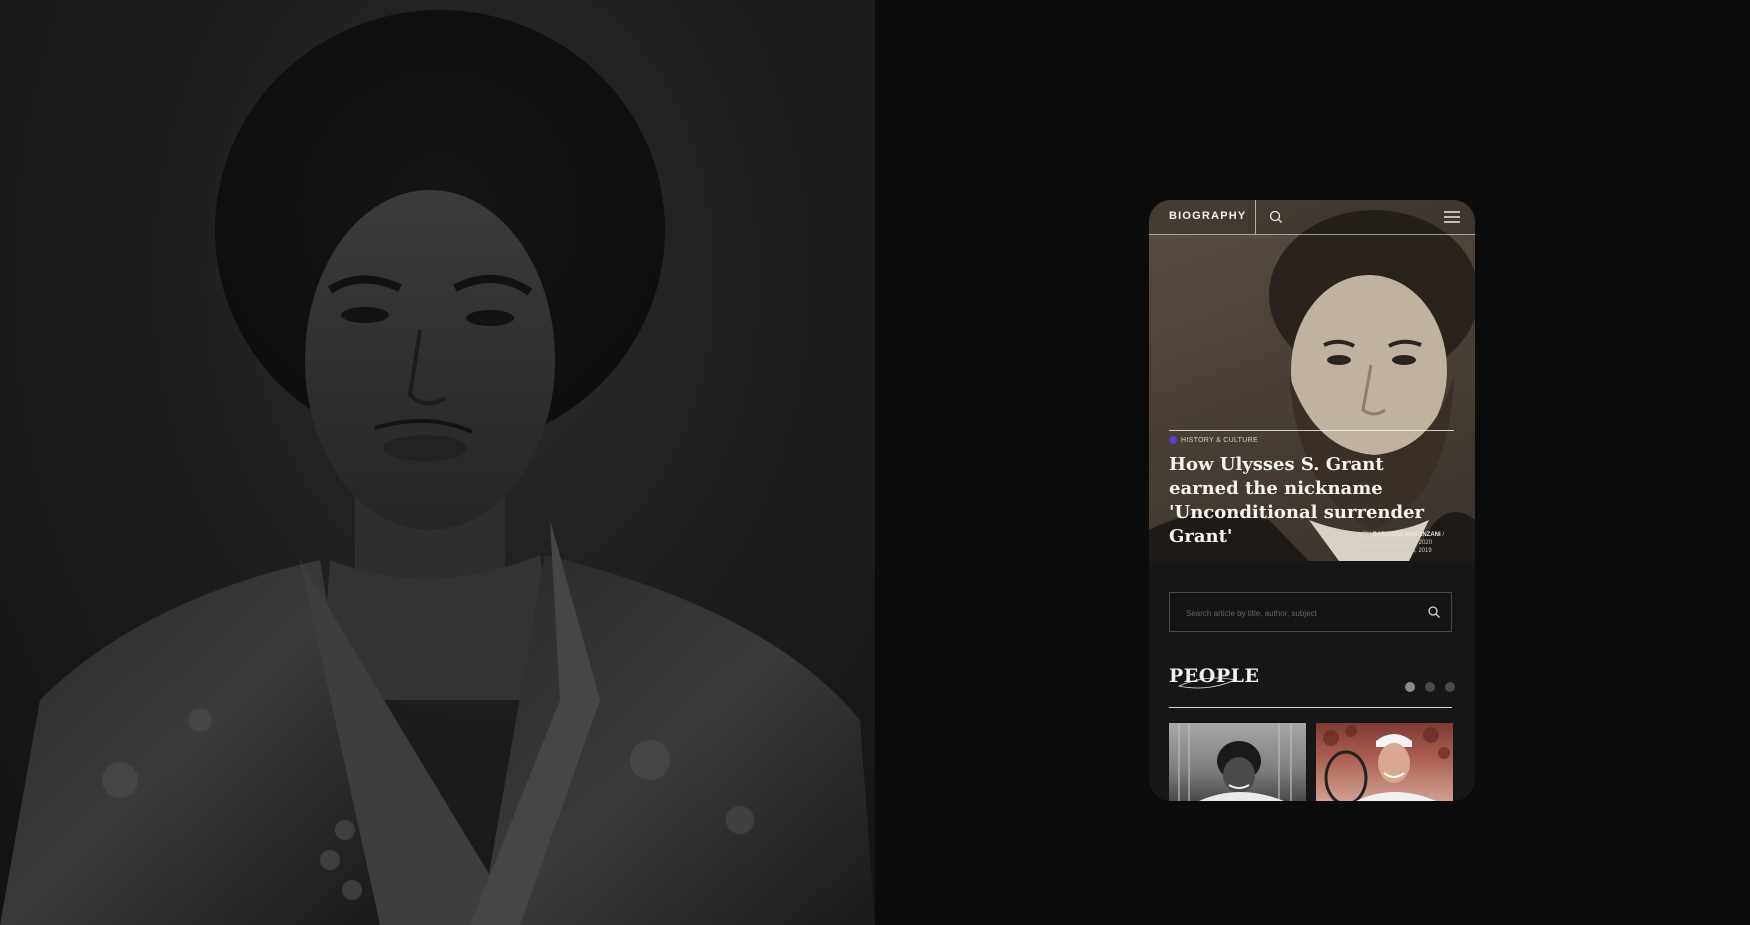  I want to click on byline-updated: UPDATED: MAY 14, 2020, so click(1398, 543).